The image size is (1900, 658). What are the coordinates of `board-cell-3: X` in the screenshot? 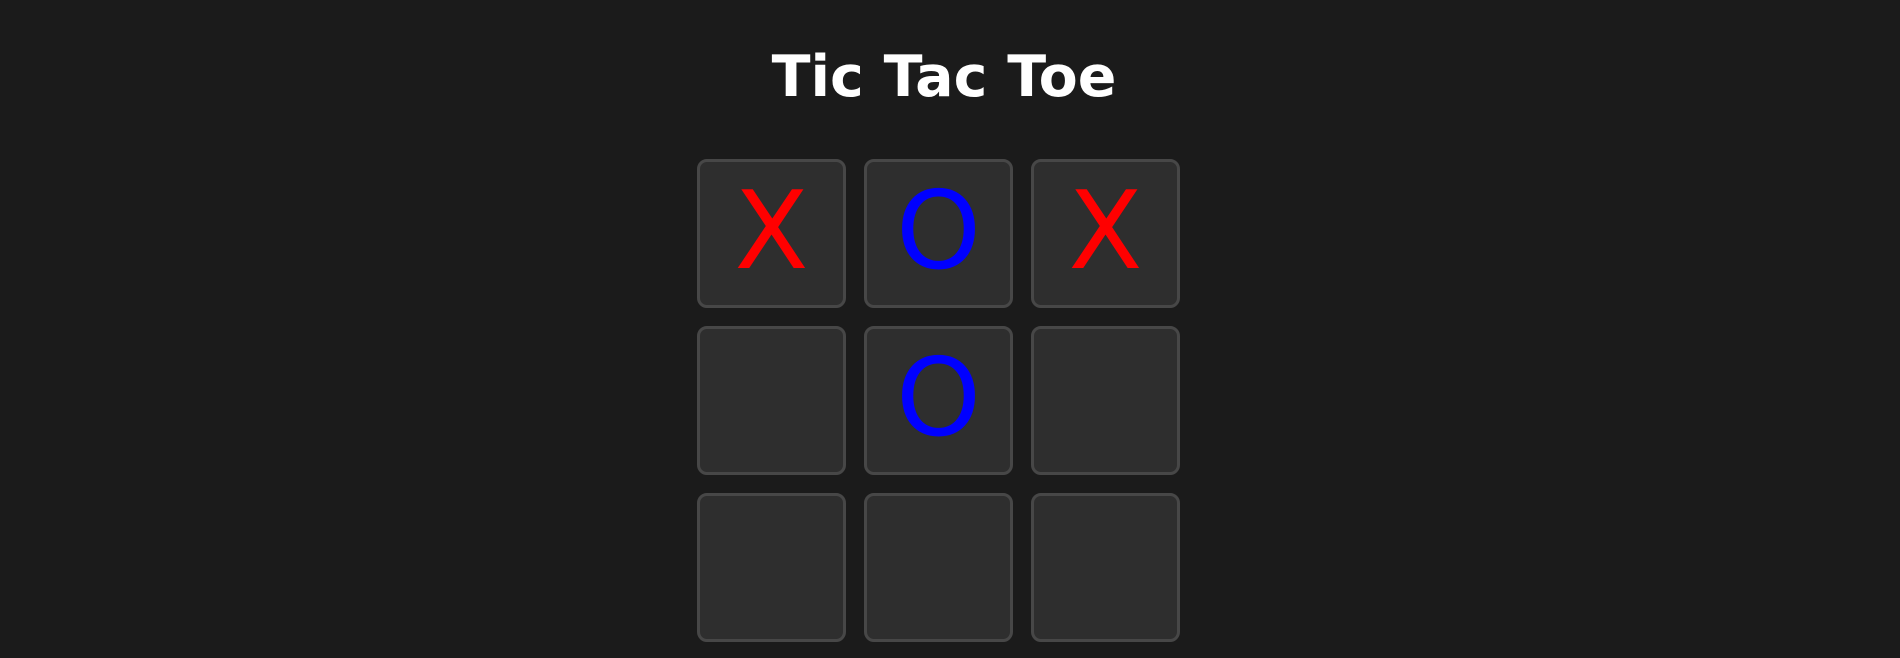 It's located at (1105, 233).